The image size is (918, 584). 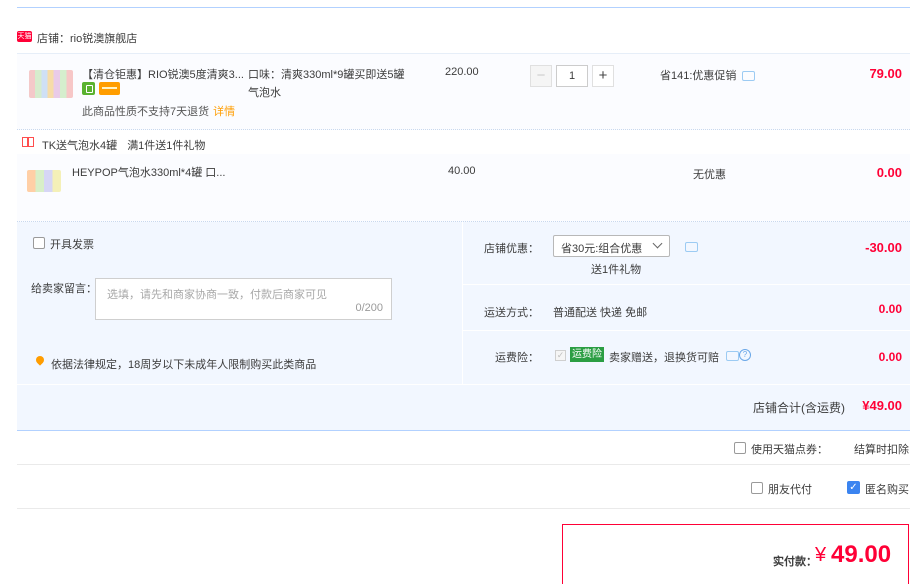 What do you see at coordinates (463, 7) in the screenshot?
I see `table-header-border` at bounding box center [463, 7].